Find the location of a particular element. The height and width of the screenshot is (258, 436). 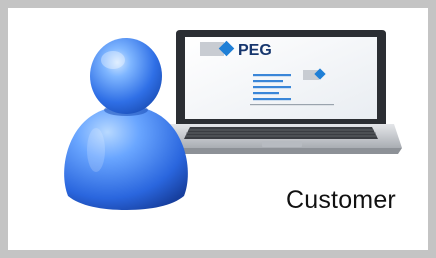

logo-text: PEG is located at coordinates (255, 50).